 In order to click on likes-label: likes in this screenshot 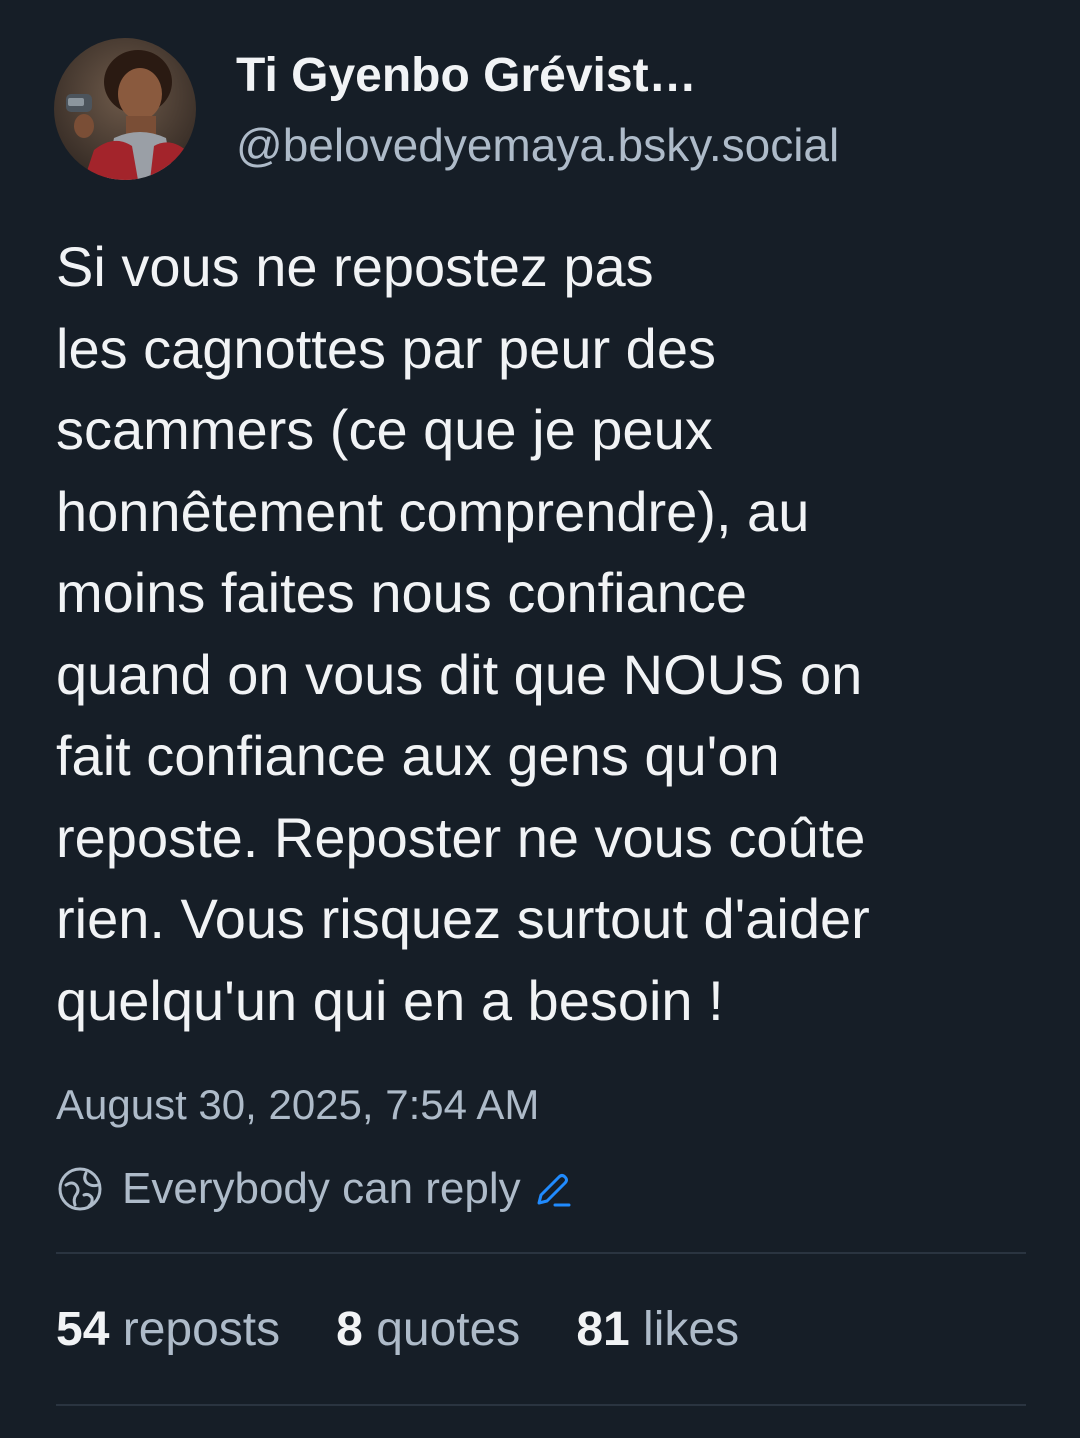, I will do `click(691, 1329)`.